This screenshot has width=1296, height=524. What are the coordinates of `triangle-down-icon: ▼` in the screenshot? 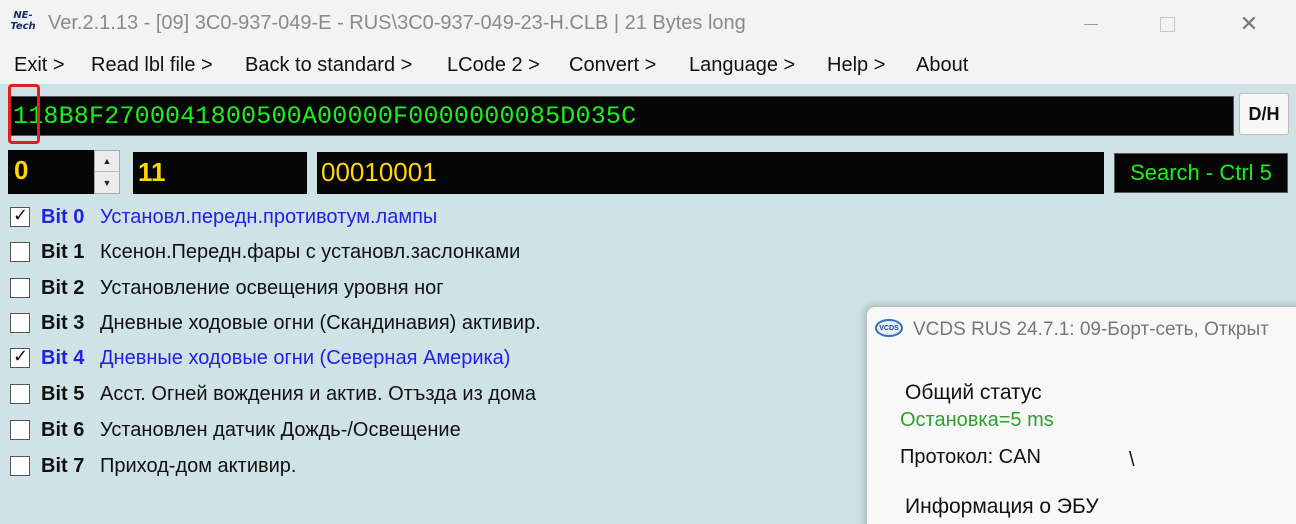 It's located at (107, 182).